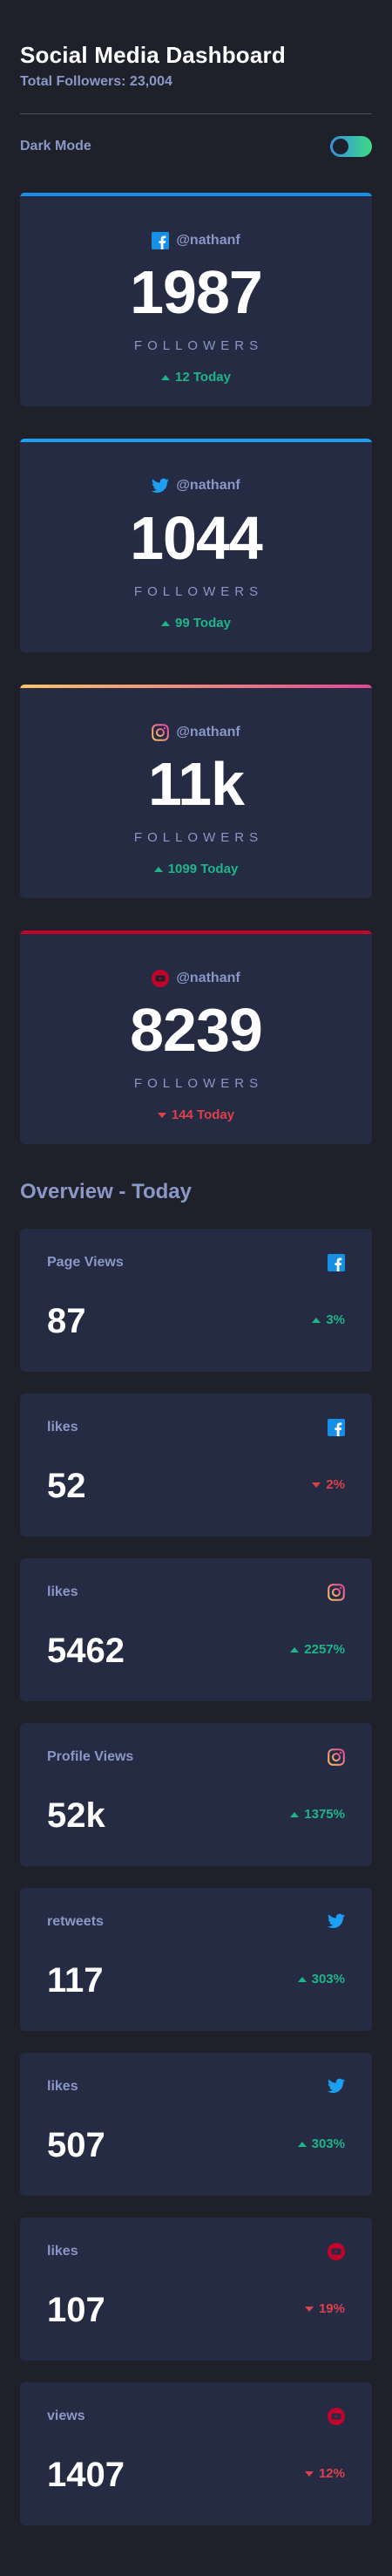  I want to click on overview-card: views 1407 12%, so click(196, 2454).